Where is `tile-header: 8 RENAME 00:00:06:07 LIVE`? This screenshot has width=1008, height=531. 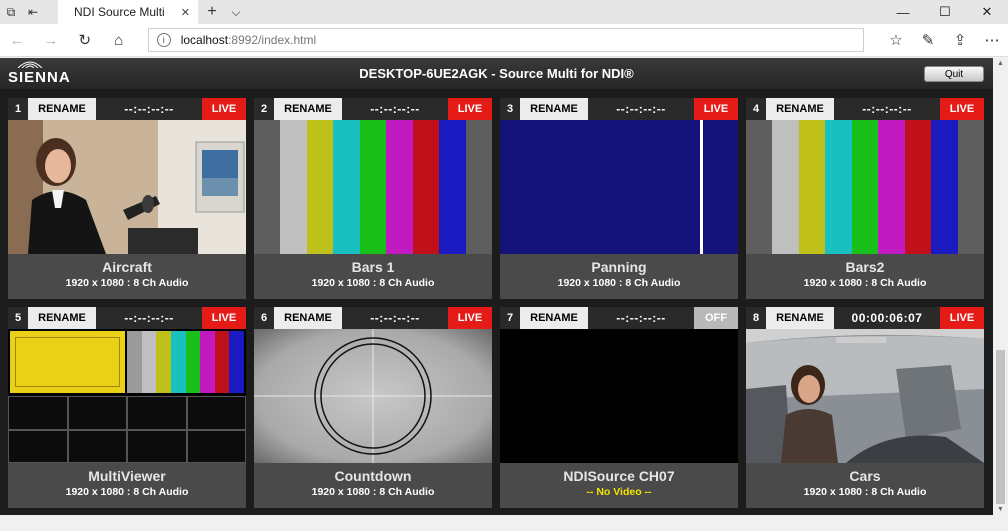 tile-header: 8 RENAME 00:00:06:07 LIVE is located at coordinates (865, 318).